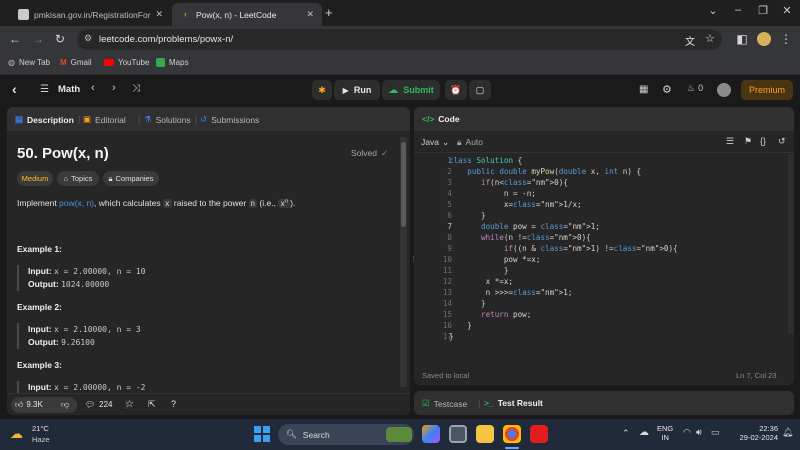  What do you see at coordinates (131, 178) in the screenshot?
I see `companies-button: 🔒︎ Companies` at bounding box center [131, 178].